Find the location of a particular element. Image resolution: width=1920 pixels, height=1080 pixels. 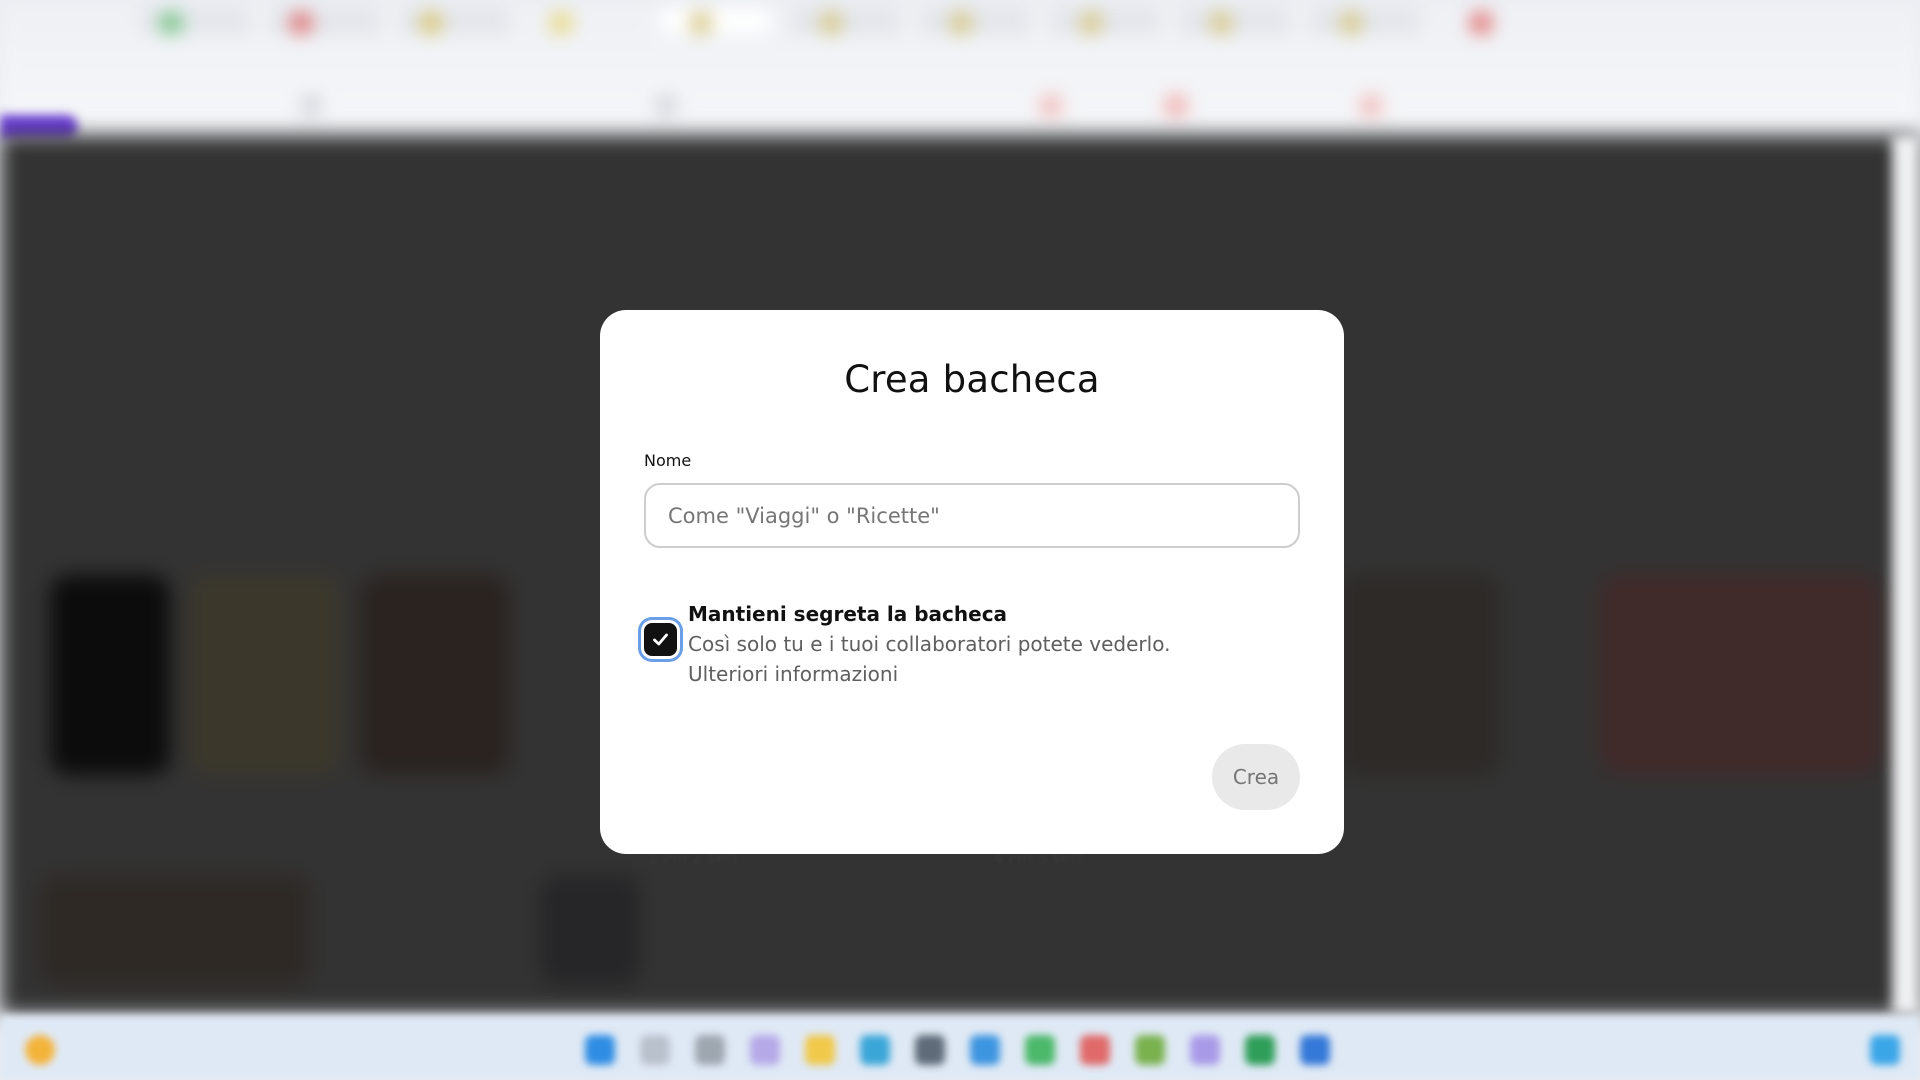

create-button: Crea is located at coordinates (1256, 777).